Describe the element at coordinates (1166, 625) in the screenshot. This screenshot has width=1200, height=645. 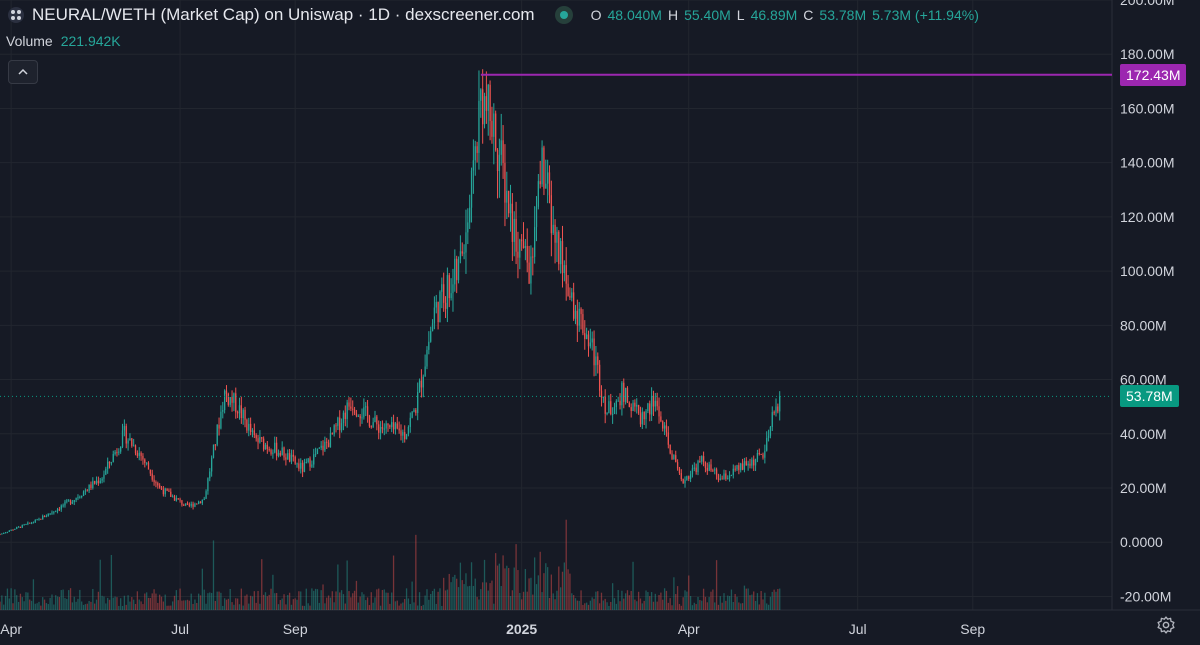
I see `gear-icon` at that location.